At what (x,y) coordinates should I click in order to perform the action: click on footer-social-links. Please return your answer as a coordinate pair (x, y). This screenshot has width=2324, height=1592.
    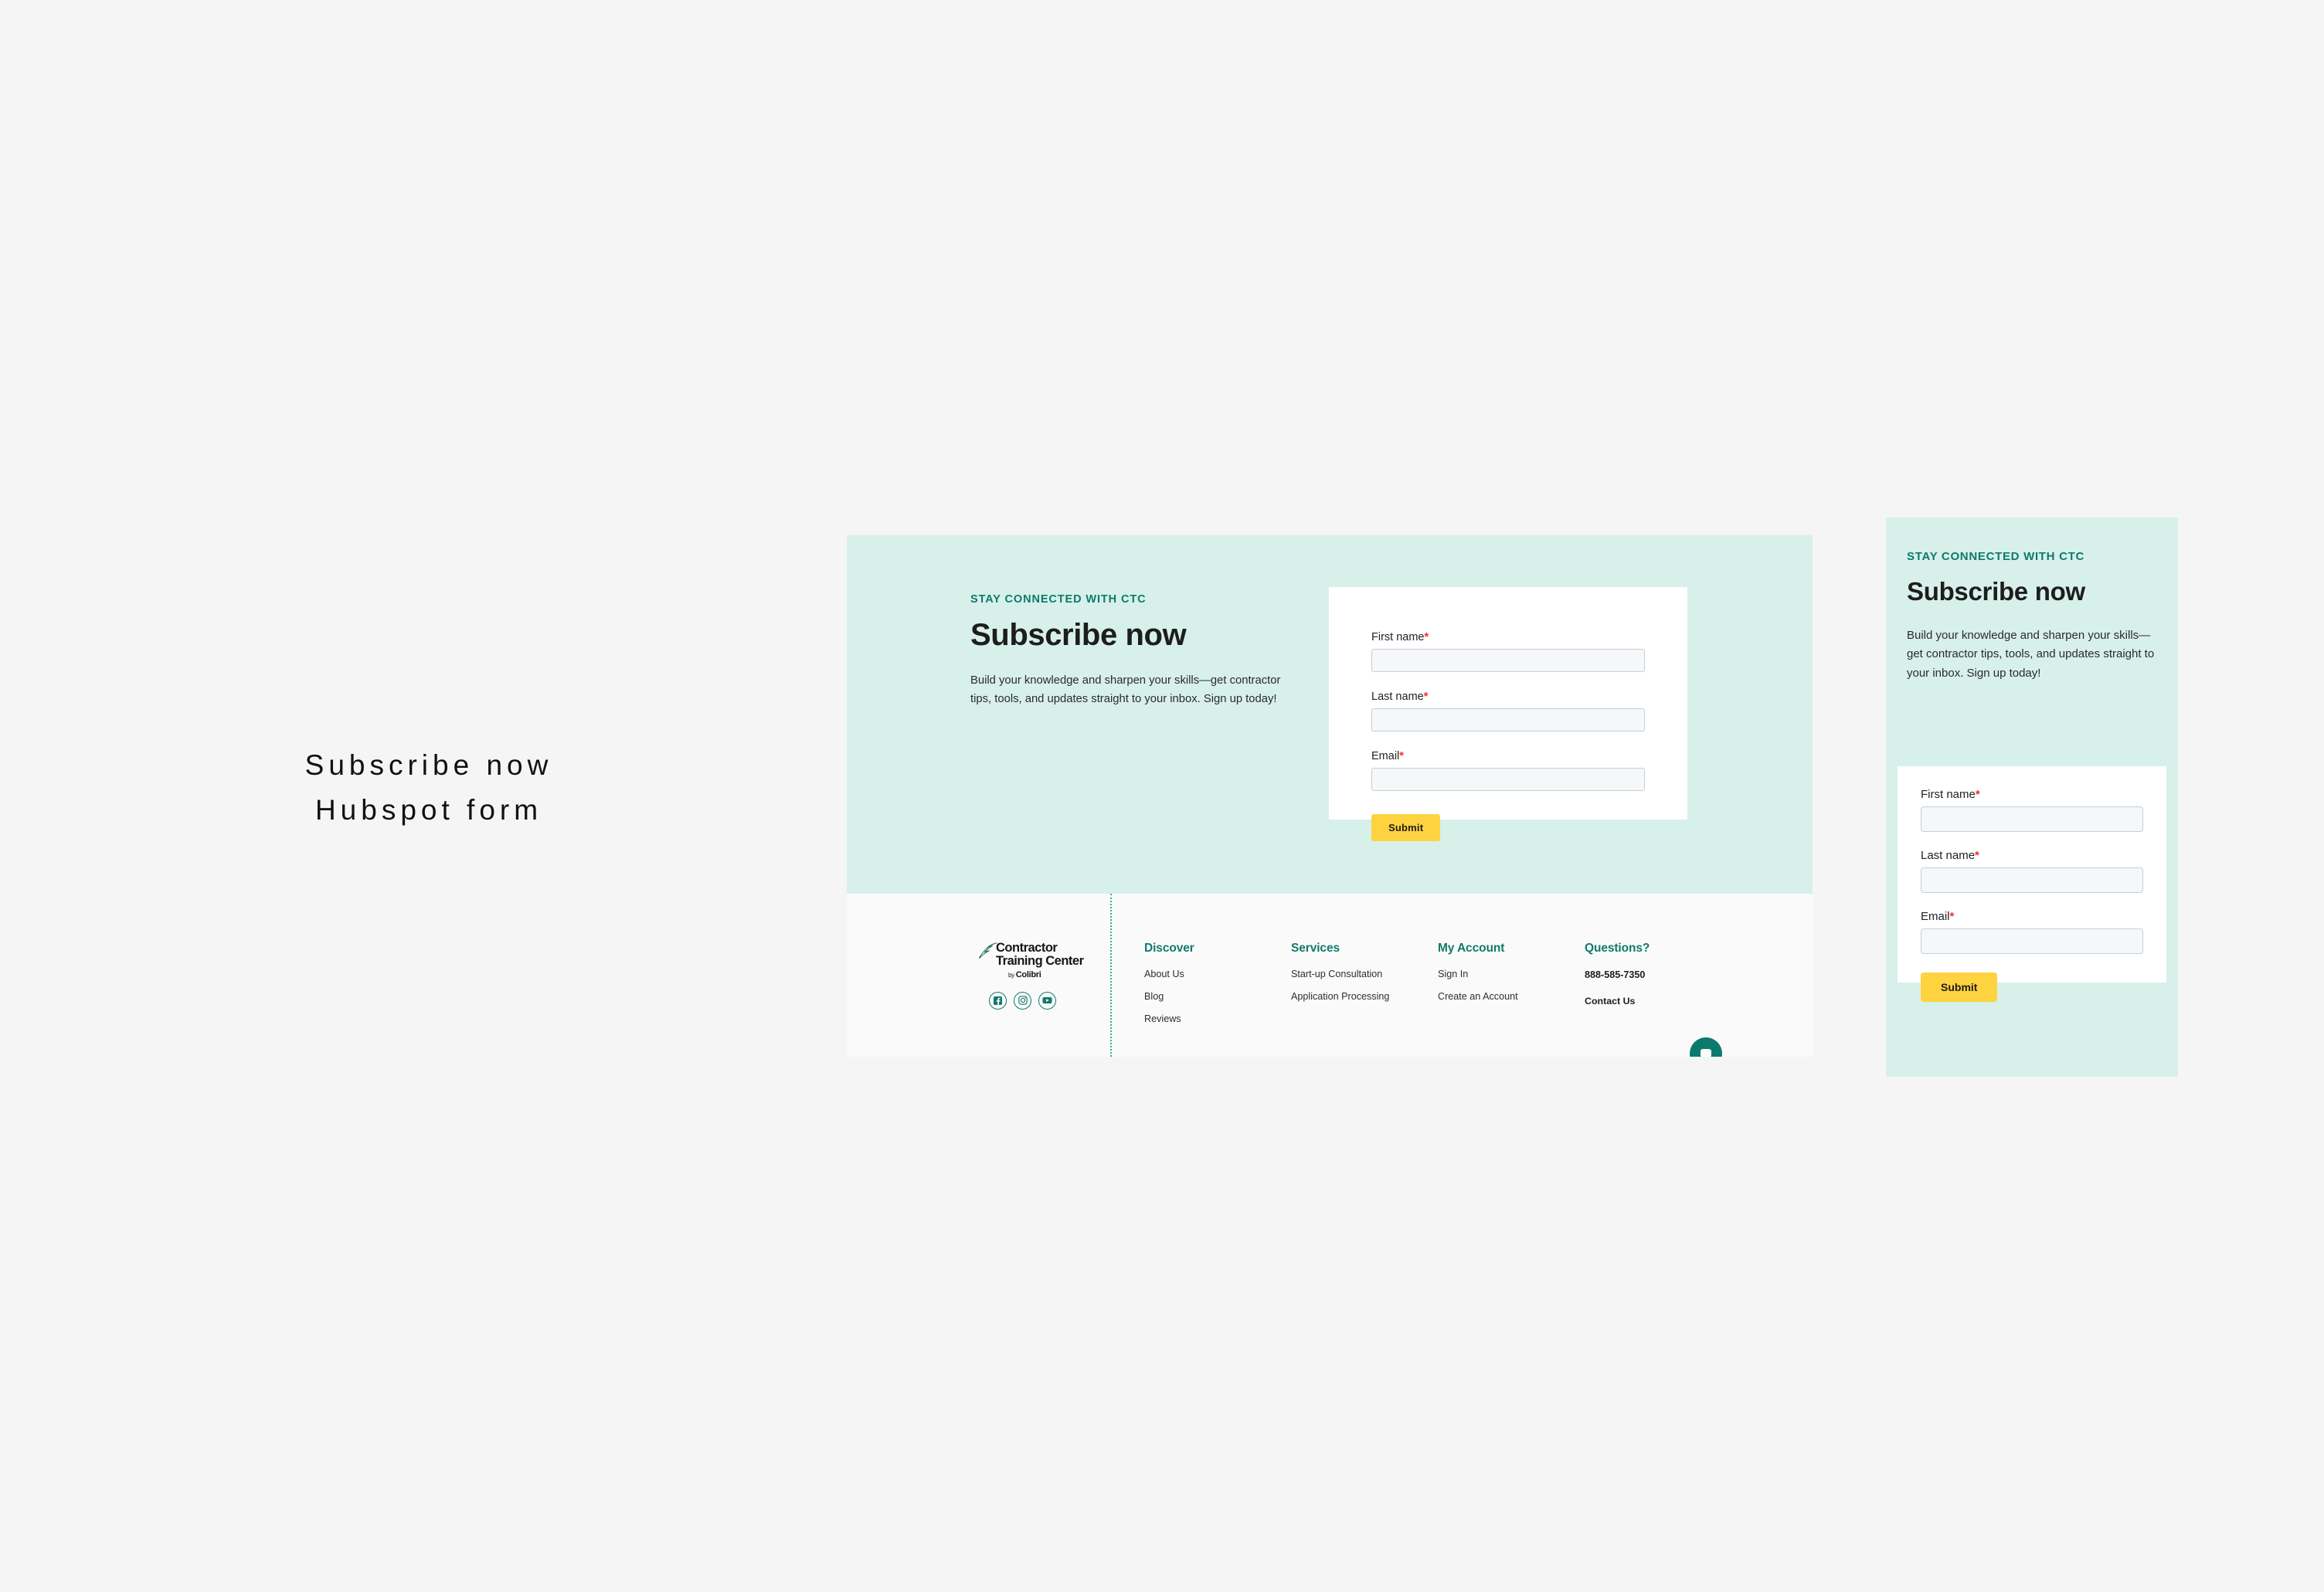
    Looking at the image, I should click on (1045, 1001).